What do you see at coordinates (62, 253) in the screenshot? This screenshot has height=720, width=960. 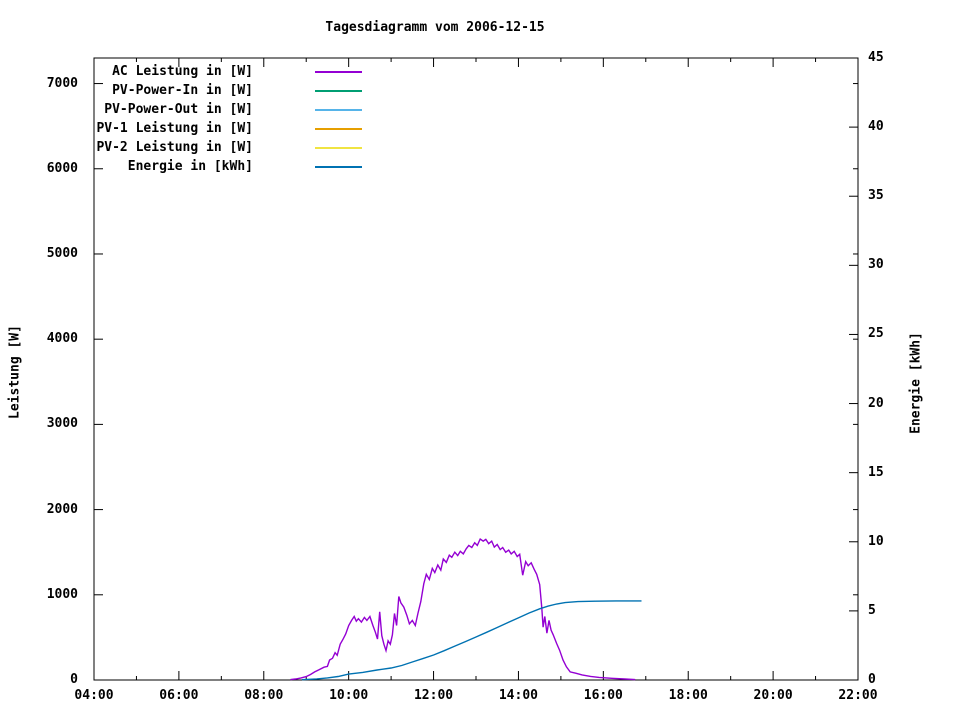 I see `y-left-tick-label: 5000` at bounding box center [62, 253].